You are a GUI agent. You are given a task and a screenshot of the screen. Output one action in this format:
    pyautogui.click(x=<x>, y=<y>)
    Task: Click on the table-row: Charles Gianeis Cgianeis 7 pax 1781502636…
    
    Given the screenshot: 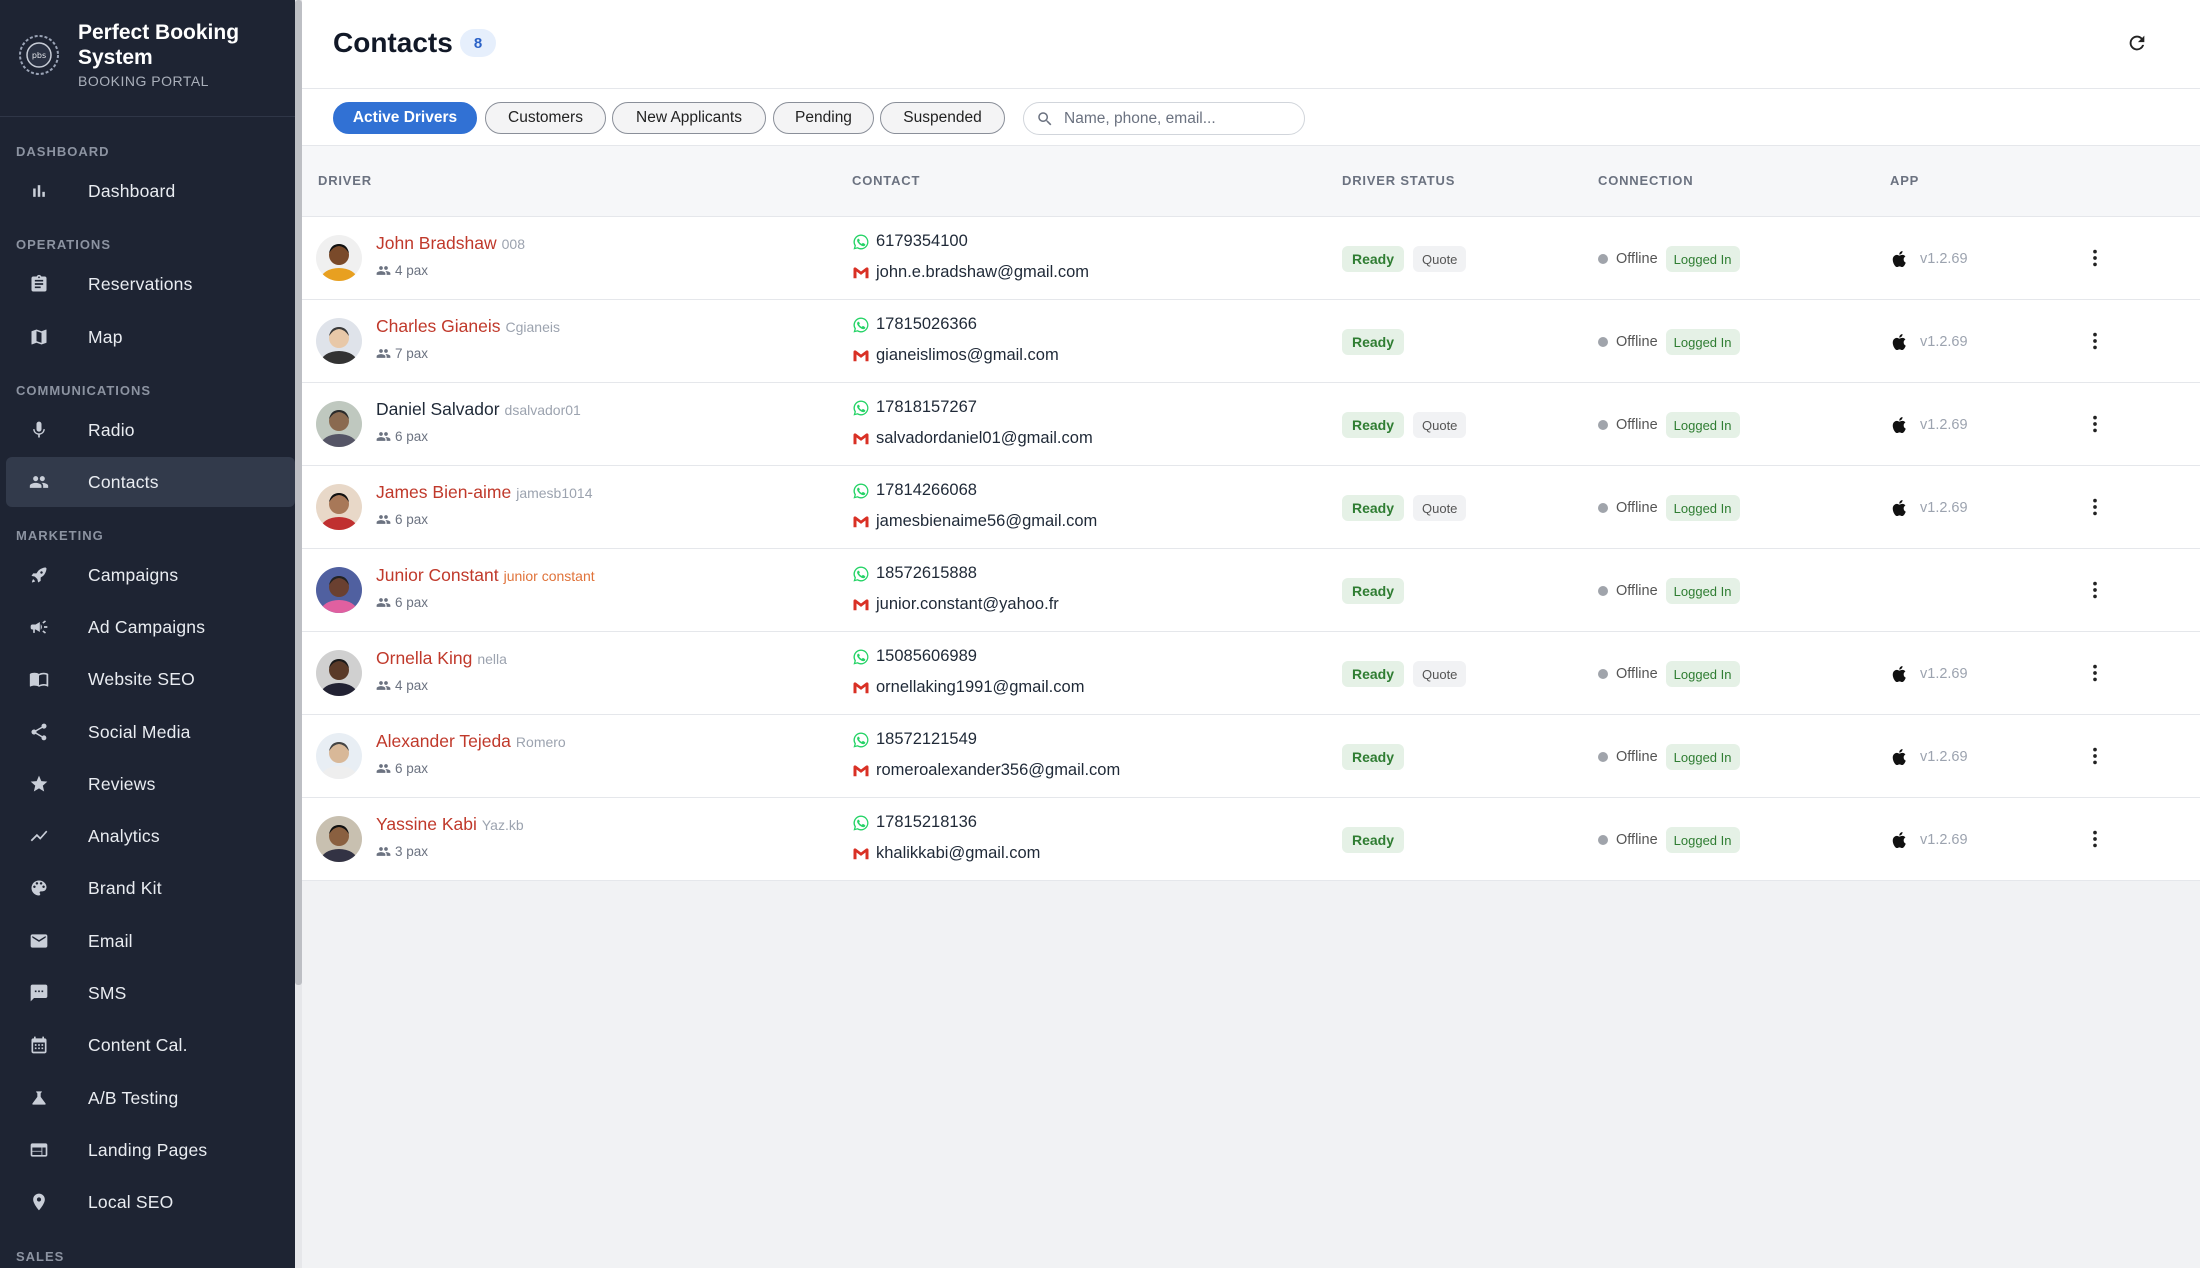 What is the action you would take?
    pyautogui.click(x=1251, y=341)
    